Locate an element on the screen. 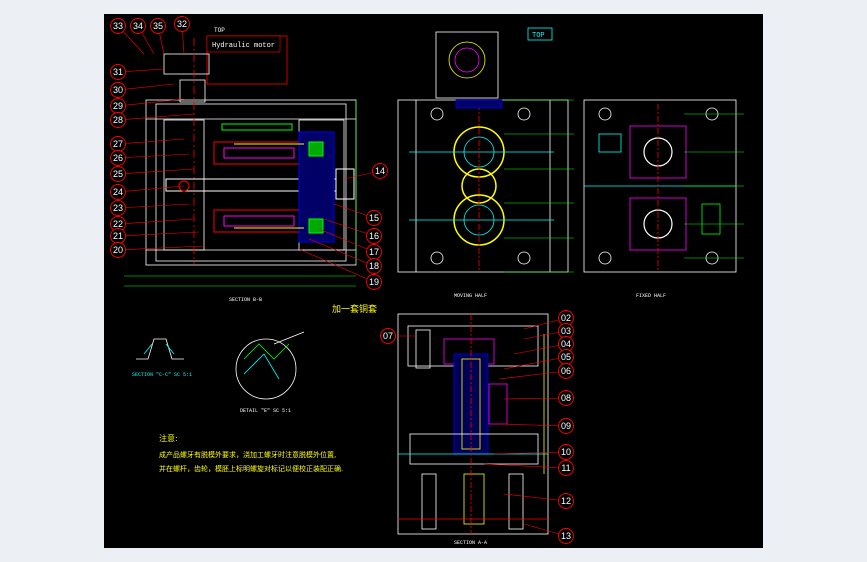 This screenshot has width=867, height=562. balloon-10: 10 is located at coordinates (533, 452).